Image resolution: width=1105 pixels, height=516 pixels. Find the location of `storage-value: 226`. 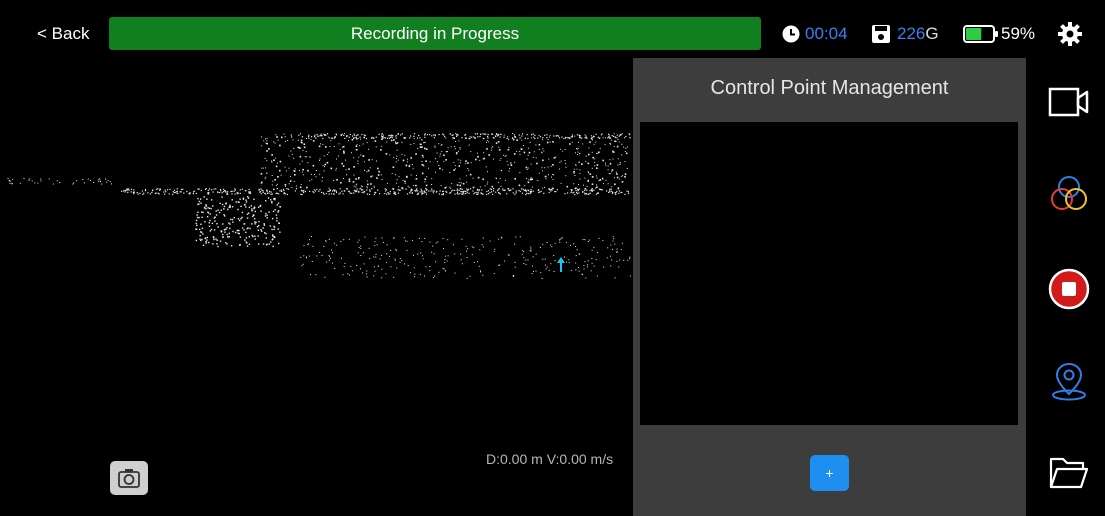

storage-value: 226 is located at coordinates (911, 33).